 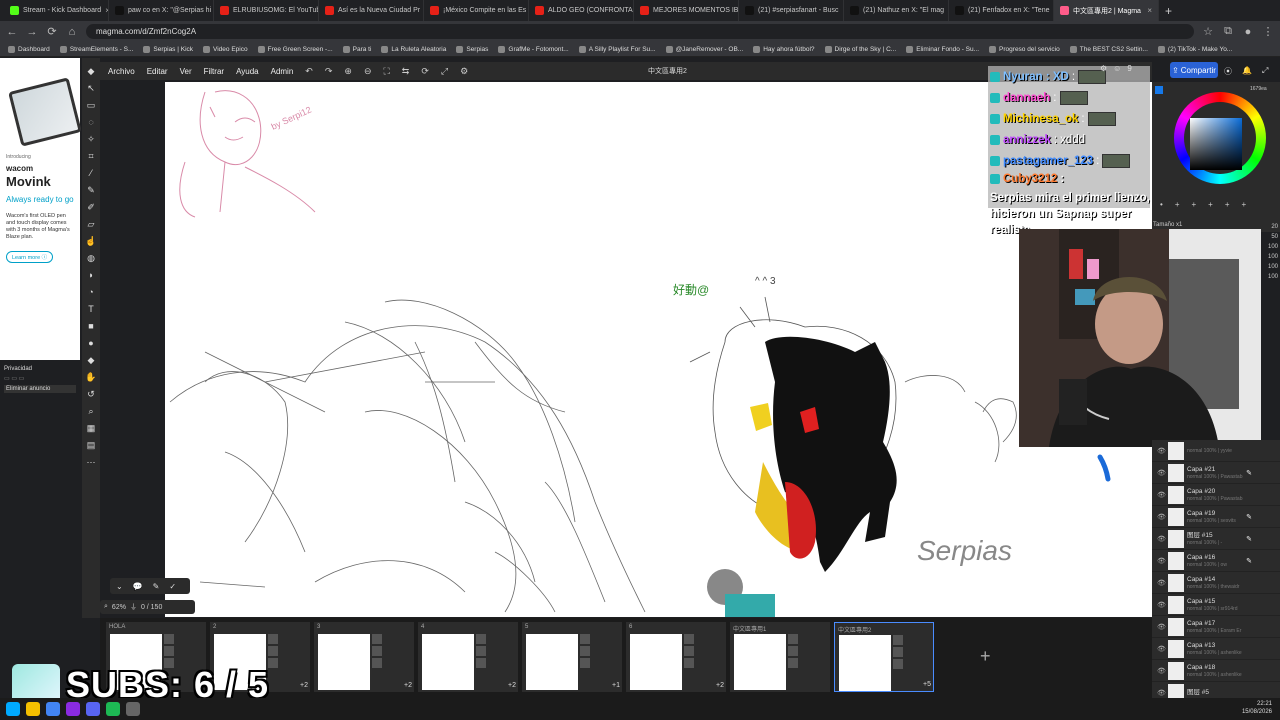 What do you see at coordinates (12, 32) in the screenshot?
I see `back-icon: ←` at bounding box center [12, 32].